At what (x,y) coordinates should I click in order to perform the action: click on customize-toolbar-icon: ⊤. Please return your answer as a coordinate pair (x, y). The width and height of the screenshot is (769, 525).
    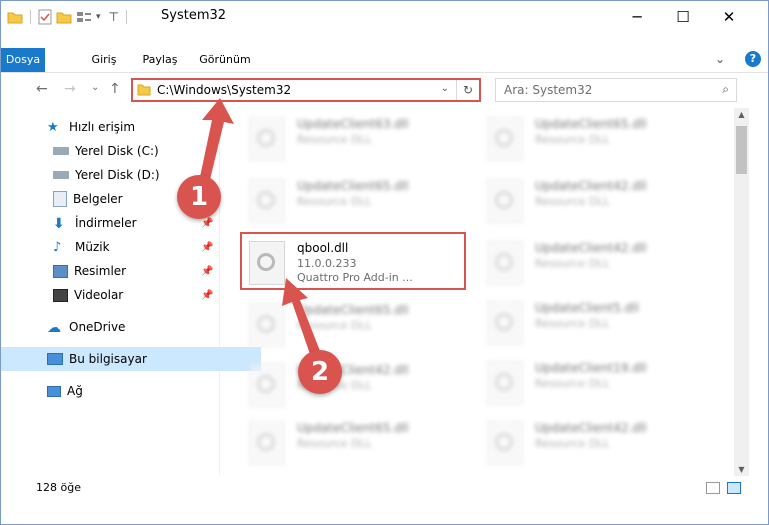
    Looking at the image, I should click on (114, 17).